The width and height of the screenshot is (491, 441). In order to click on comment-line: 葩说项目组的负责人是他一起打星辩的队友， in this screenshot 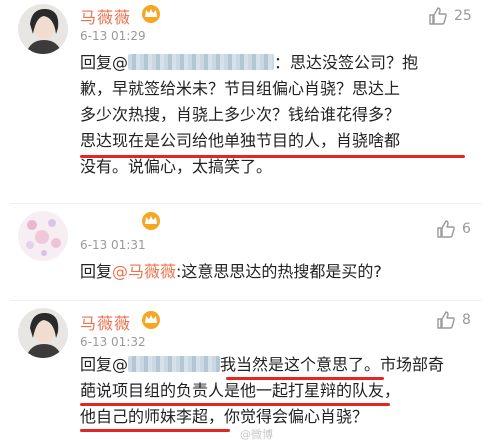, I will do `click(240, 390)`.